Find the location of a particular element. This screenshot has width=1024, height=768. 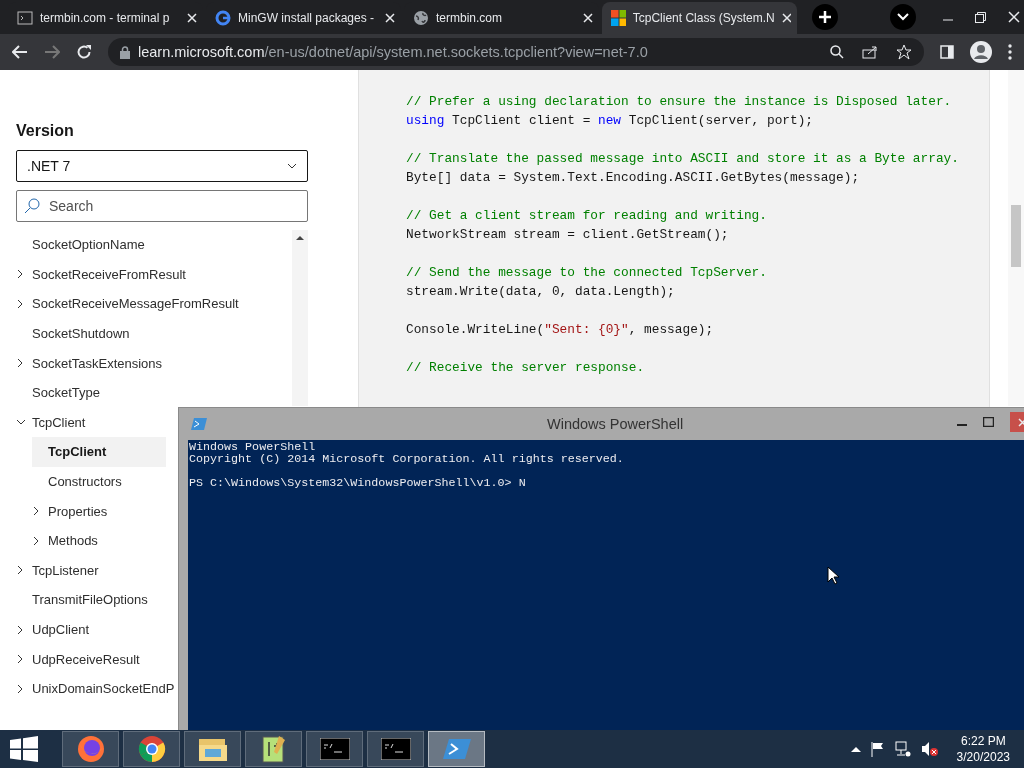

tree-item: Methods is located at coordinates (67, 540).